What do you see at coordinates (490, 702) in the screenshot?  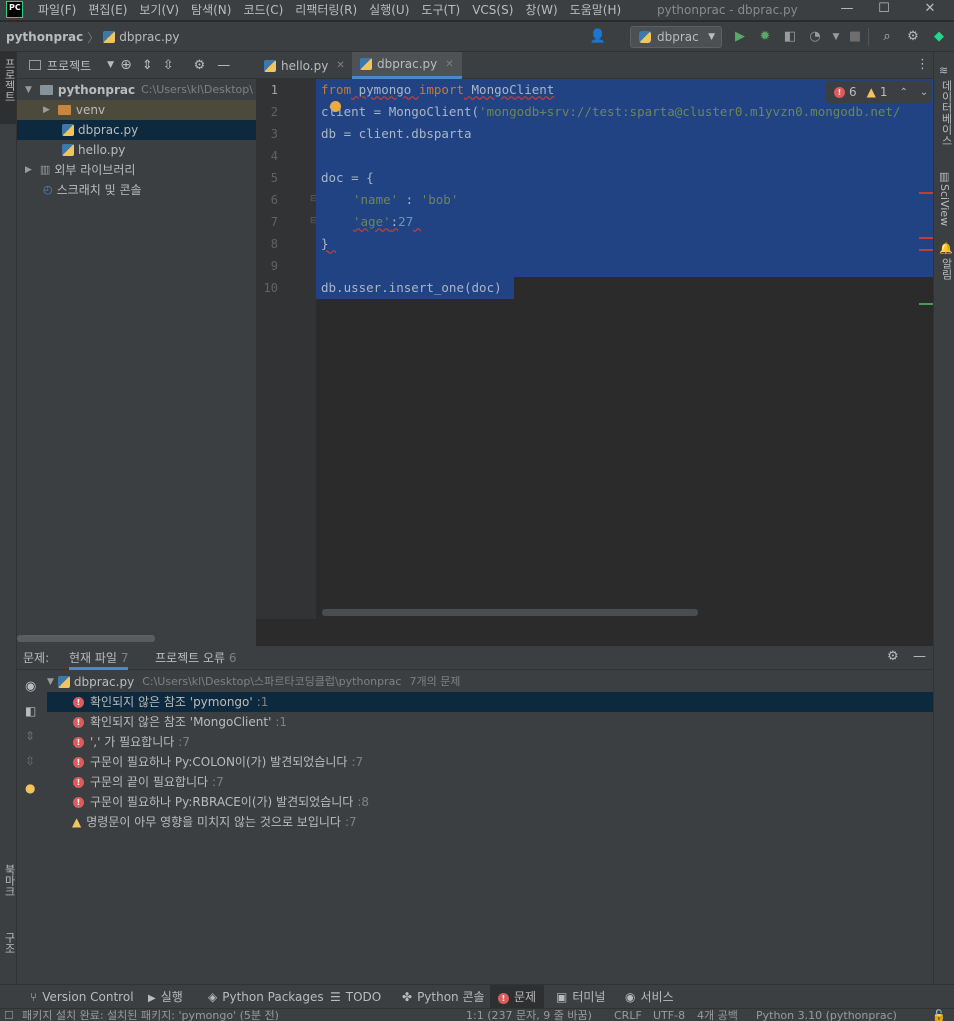 I see `problem-item: ! 확인되지 않은 참조 'pymongo' :1` at bounding box center [490, 702].